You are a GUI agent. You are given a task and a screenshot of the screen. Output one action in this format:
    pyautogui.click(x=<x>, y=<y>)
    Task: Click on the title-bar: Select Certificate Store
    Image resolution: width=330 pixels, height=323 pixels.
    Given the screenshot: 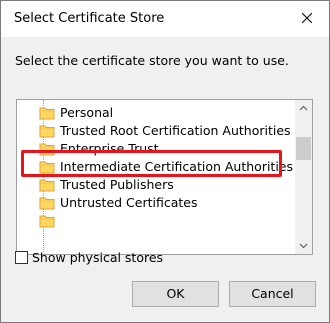 What is the action you would take?
    pyautogui.click(x=165, y=19)
    